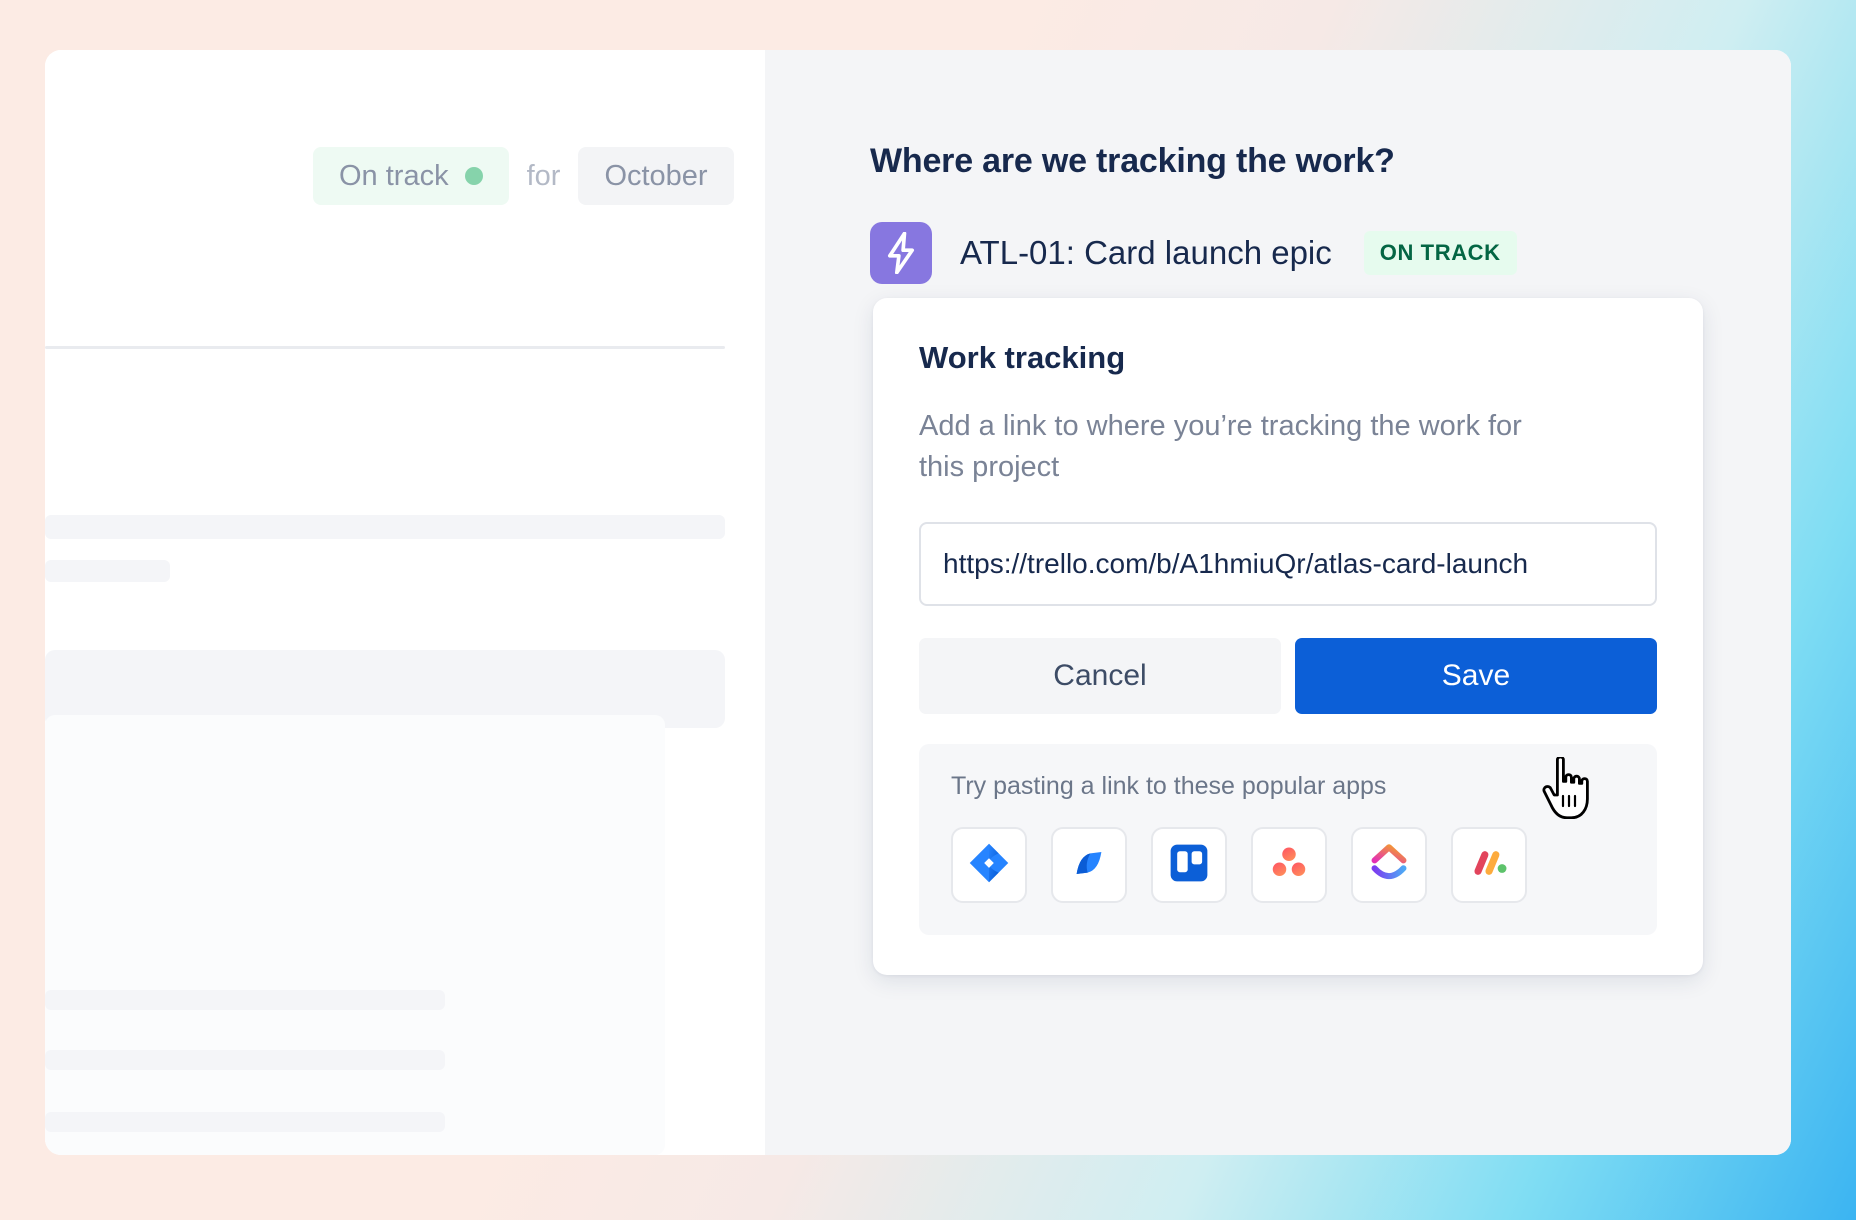 The height and width of the screenshot is (1220, 1856). I want to click on jira-app-tile, so click(989, 865).